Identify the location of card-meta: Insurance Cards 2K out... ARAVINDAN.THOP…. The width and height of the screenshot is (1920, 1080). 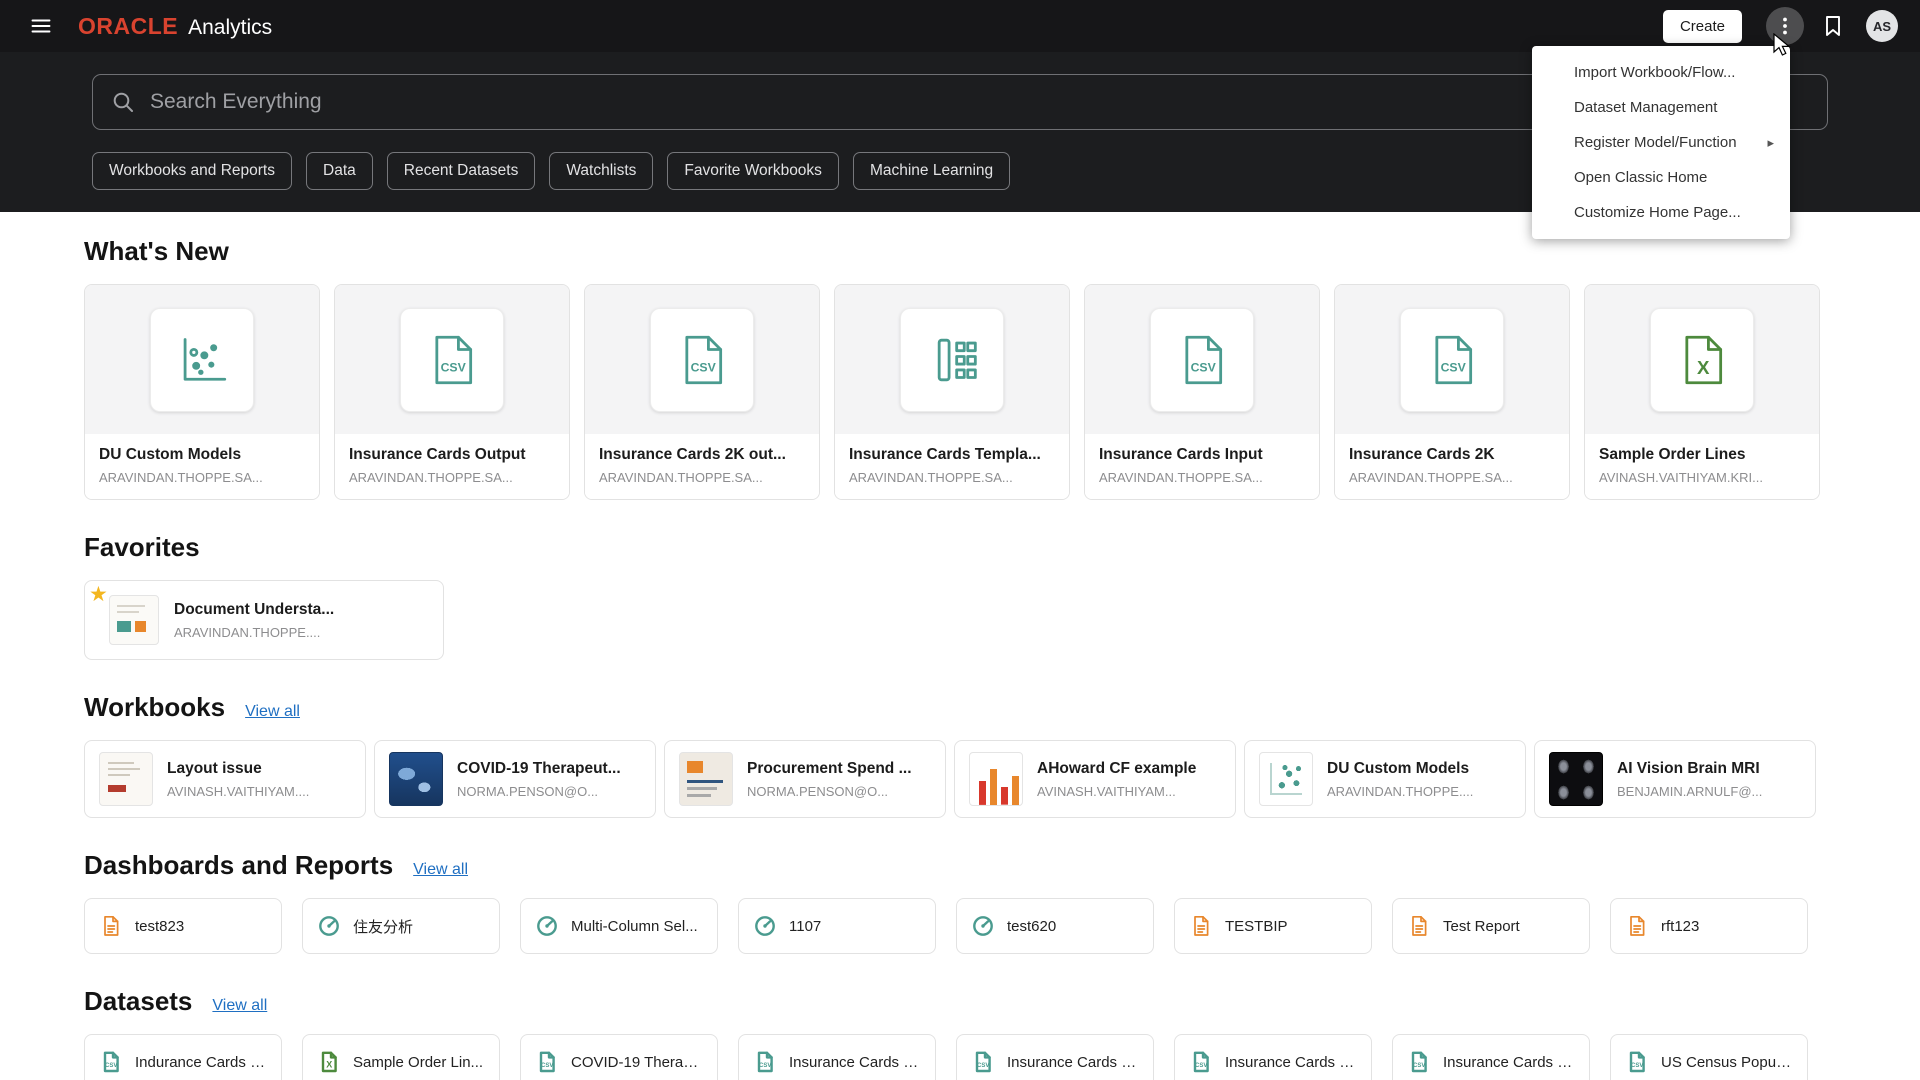
(702, 466).